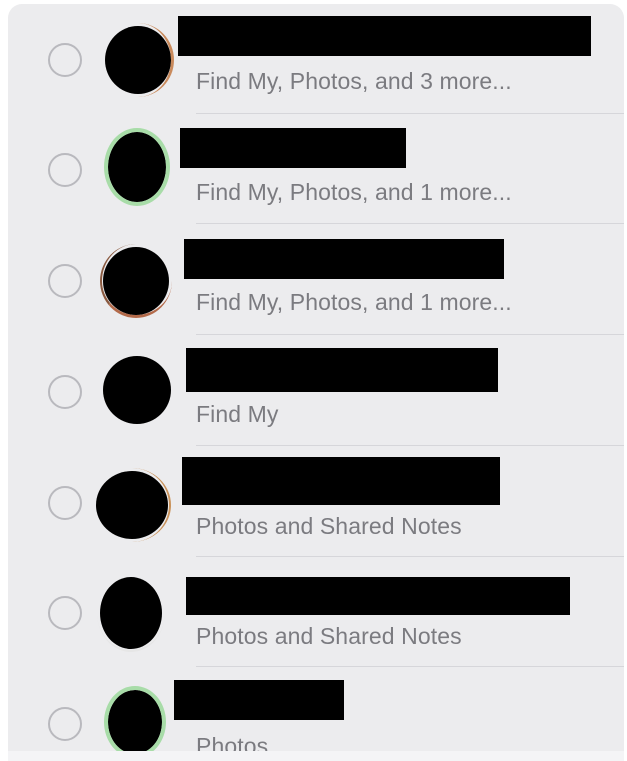 This screenshot has width=627, height=761. Describe the element at coordinates (237, 414) in the screenshot. I see `shared-items-summary: Find My` at that location.